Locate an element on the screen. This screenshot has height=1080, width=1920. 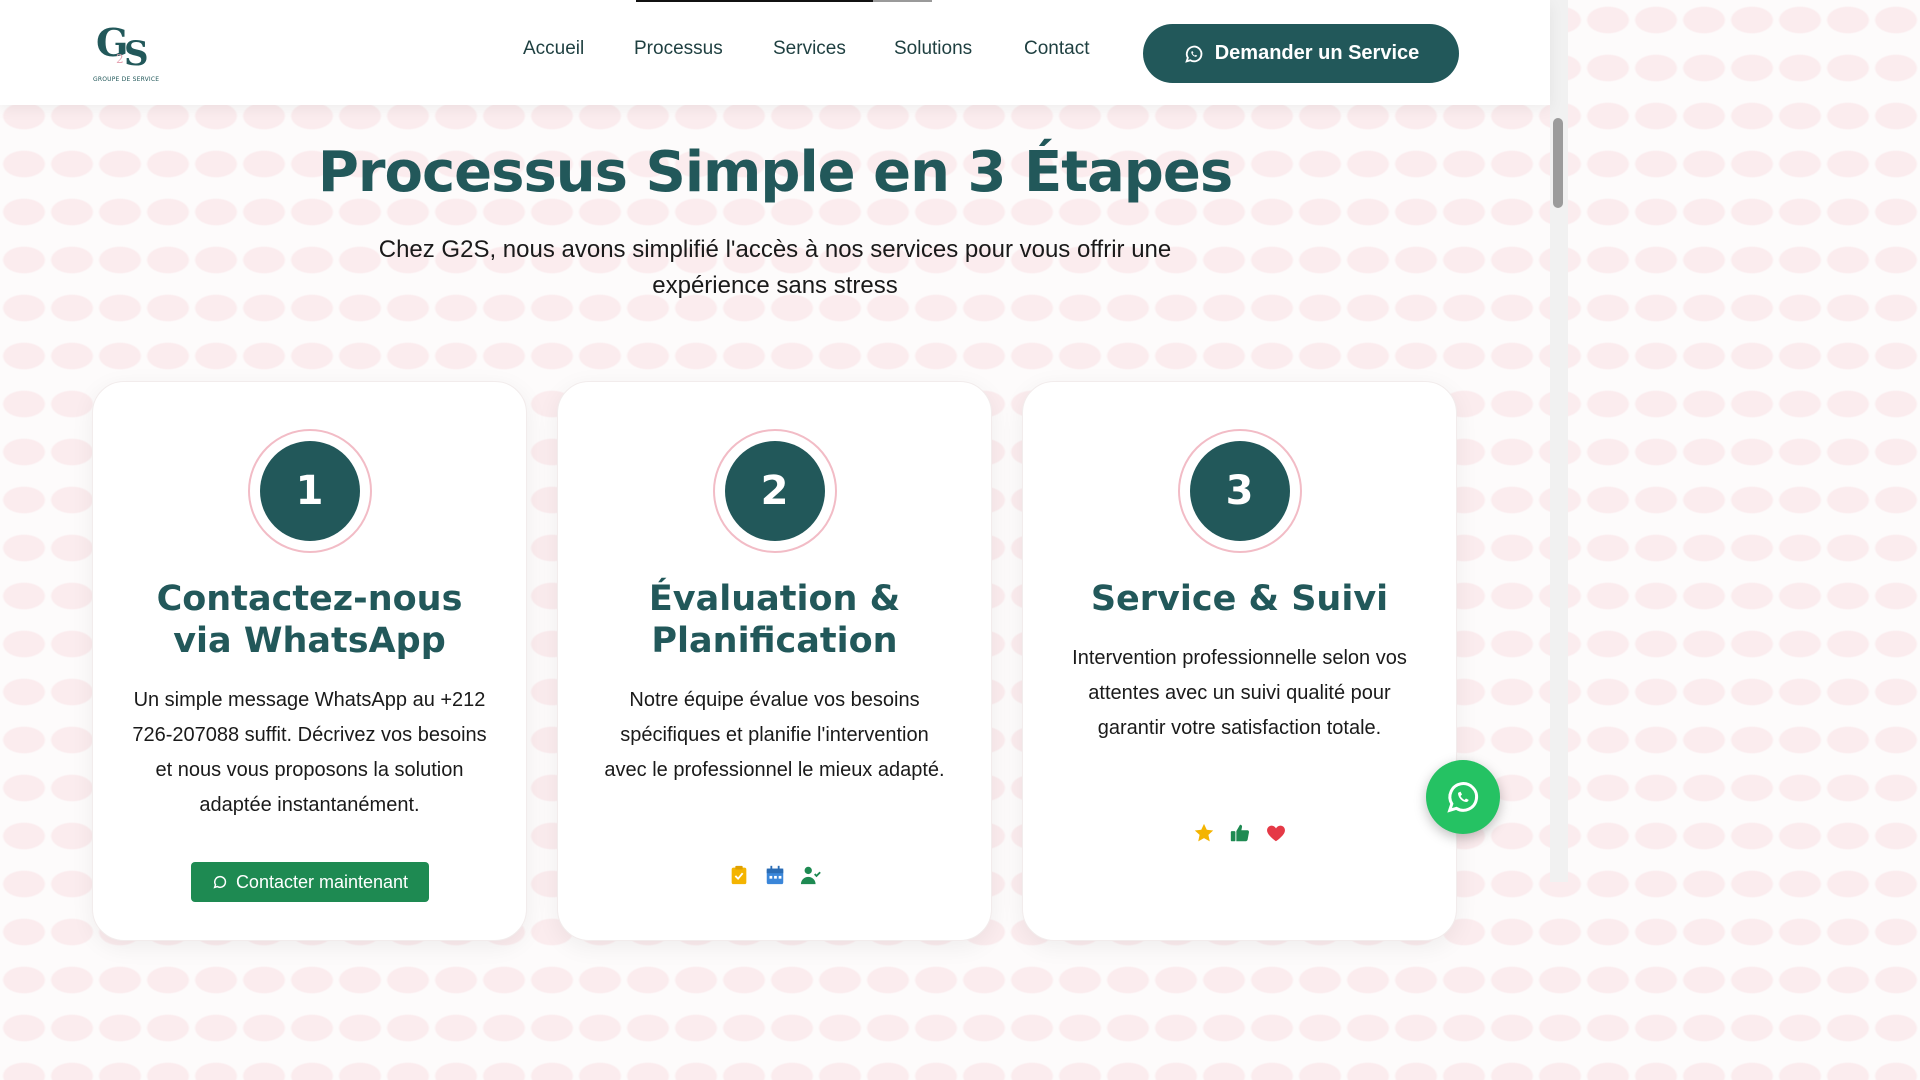
thumbs-up-icon is located at coordinates (1239, 833).